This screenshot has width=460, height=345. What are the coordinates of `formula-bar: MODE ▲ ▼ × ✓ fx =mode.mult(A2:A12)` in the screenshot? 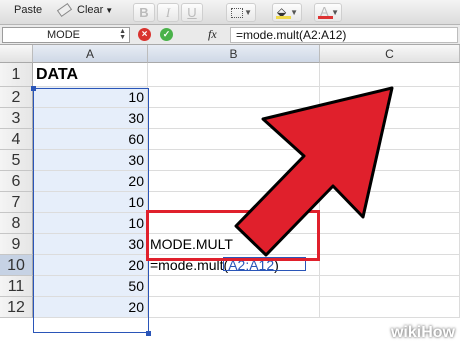 It's located at (230, 35).